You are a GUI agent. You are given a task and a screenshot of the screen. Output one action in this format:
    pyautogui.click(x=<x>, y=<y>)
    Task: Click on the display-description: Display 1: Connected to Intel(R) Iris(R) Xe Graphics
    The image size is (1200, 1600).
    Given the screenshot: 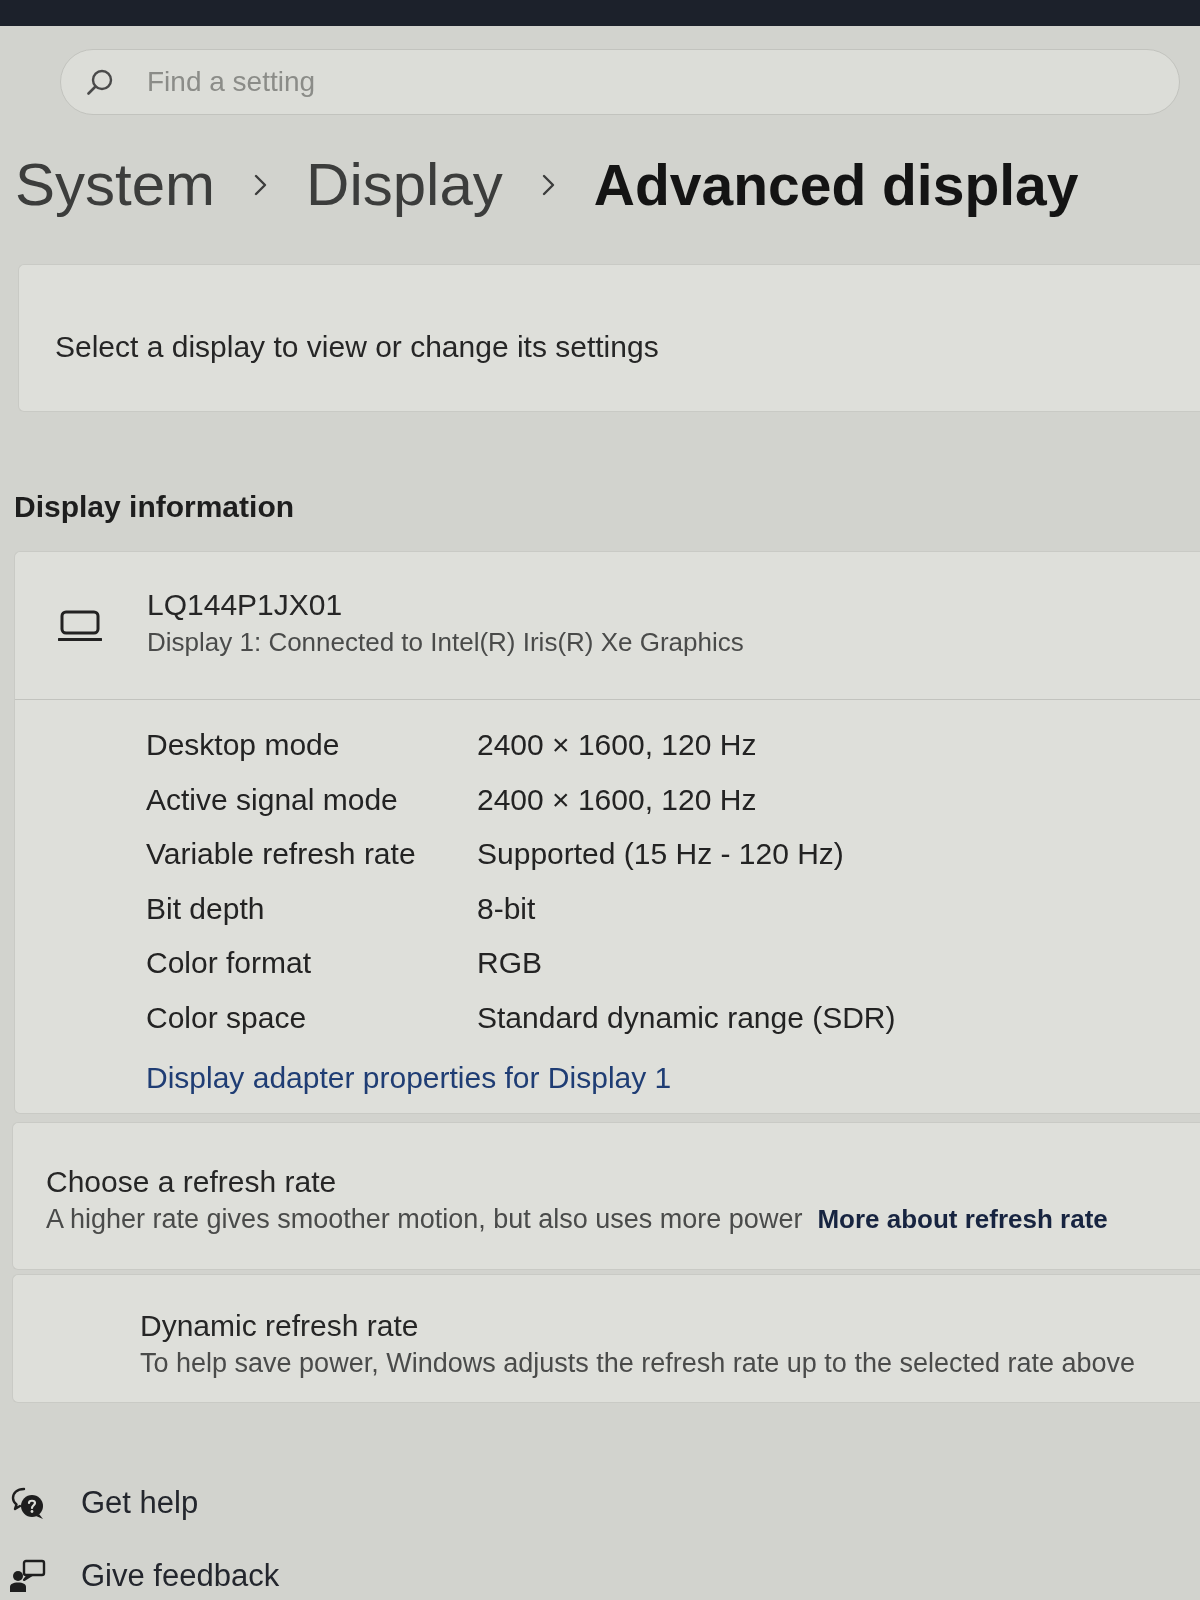 What is the action you would take?
    pyautogui.click(x=445, y=642)
    